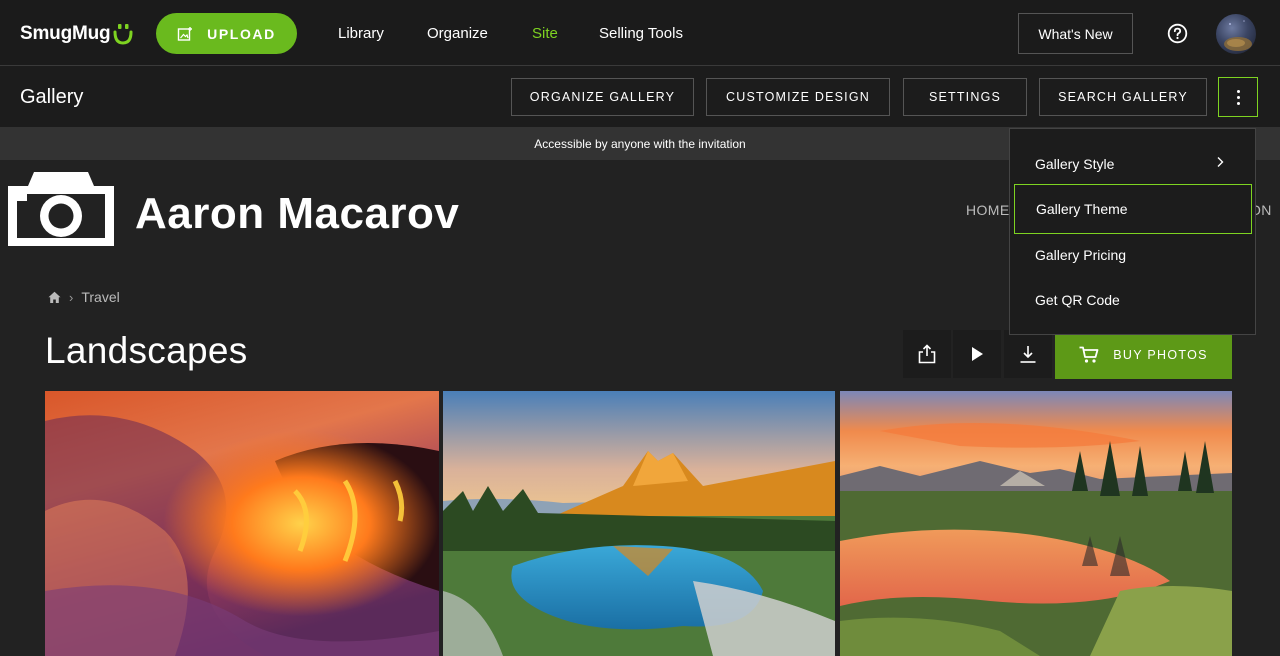 Image resolution: width=1280 pixels, height=656 pixels. What do you see at coordinates (123, 34) in the screenshot?
I see `smile-logo-icon` at bounding box center [123, 34].